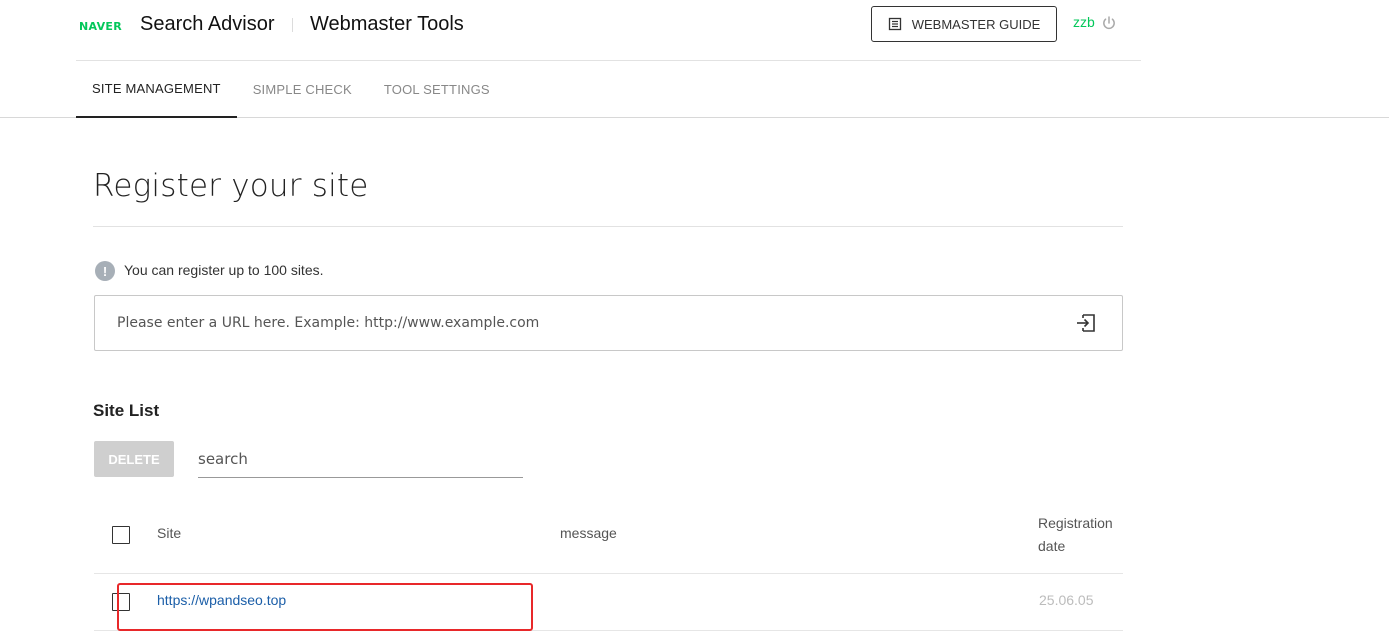 The image size is (1389, 640). I want to click on column-header-site: Site, so click(169, 533).